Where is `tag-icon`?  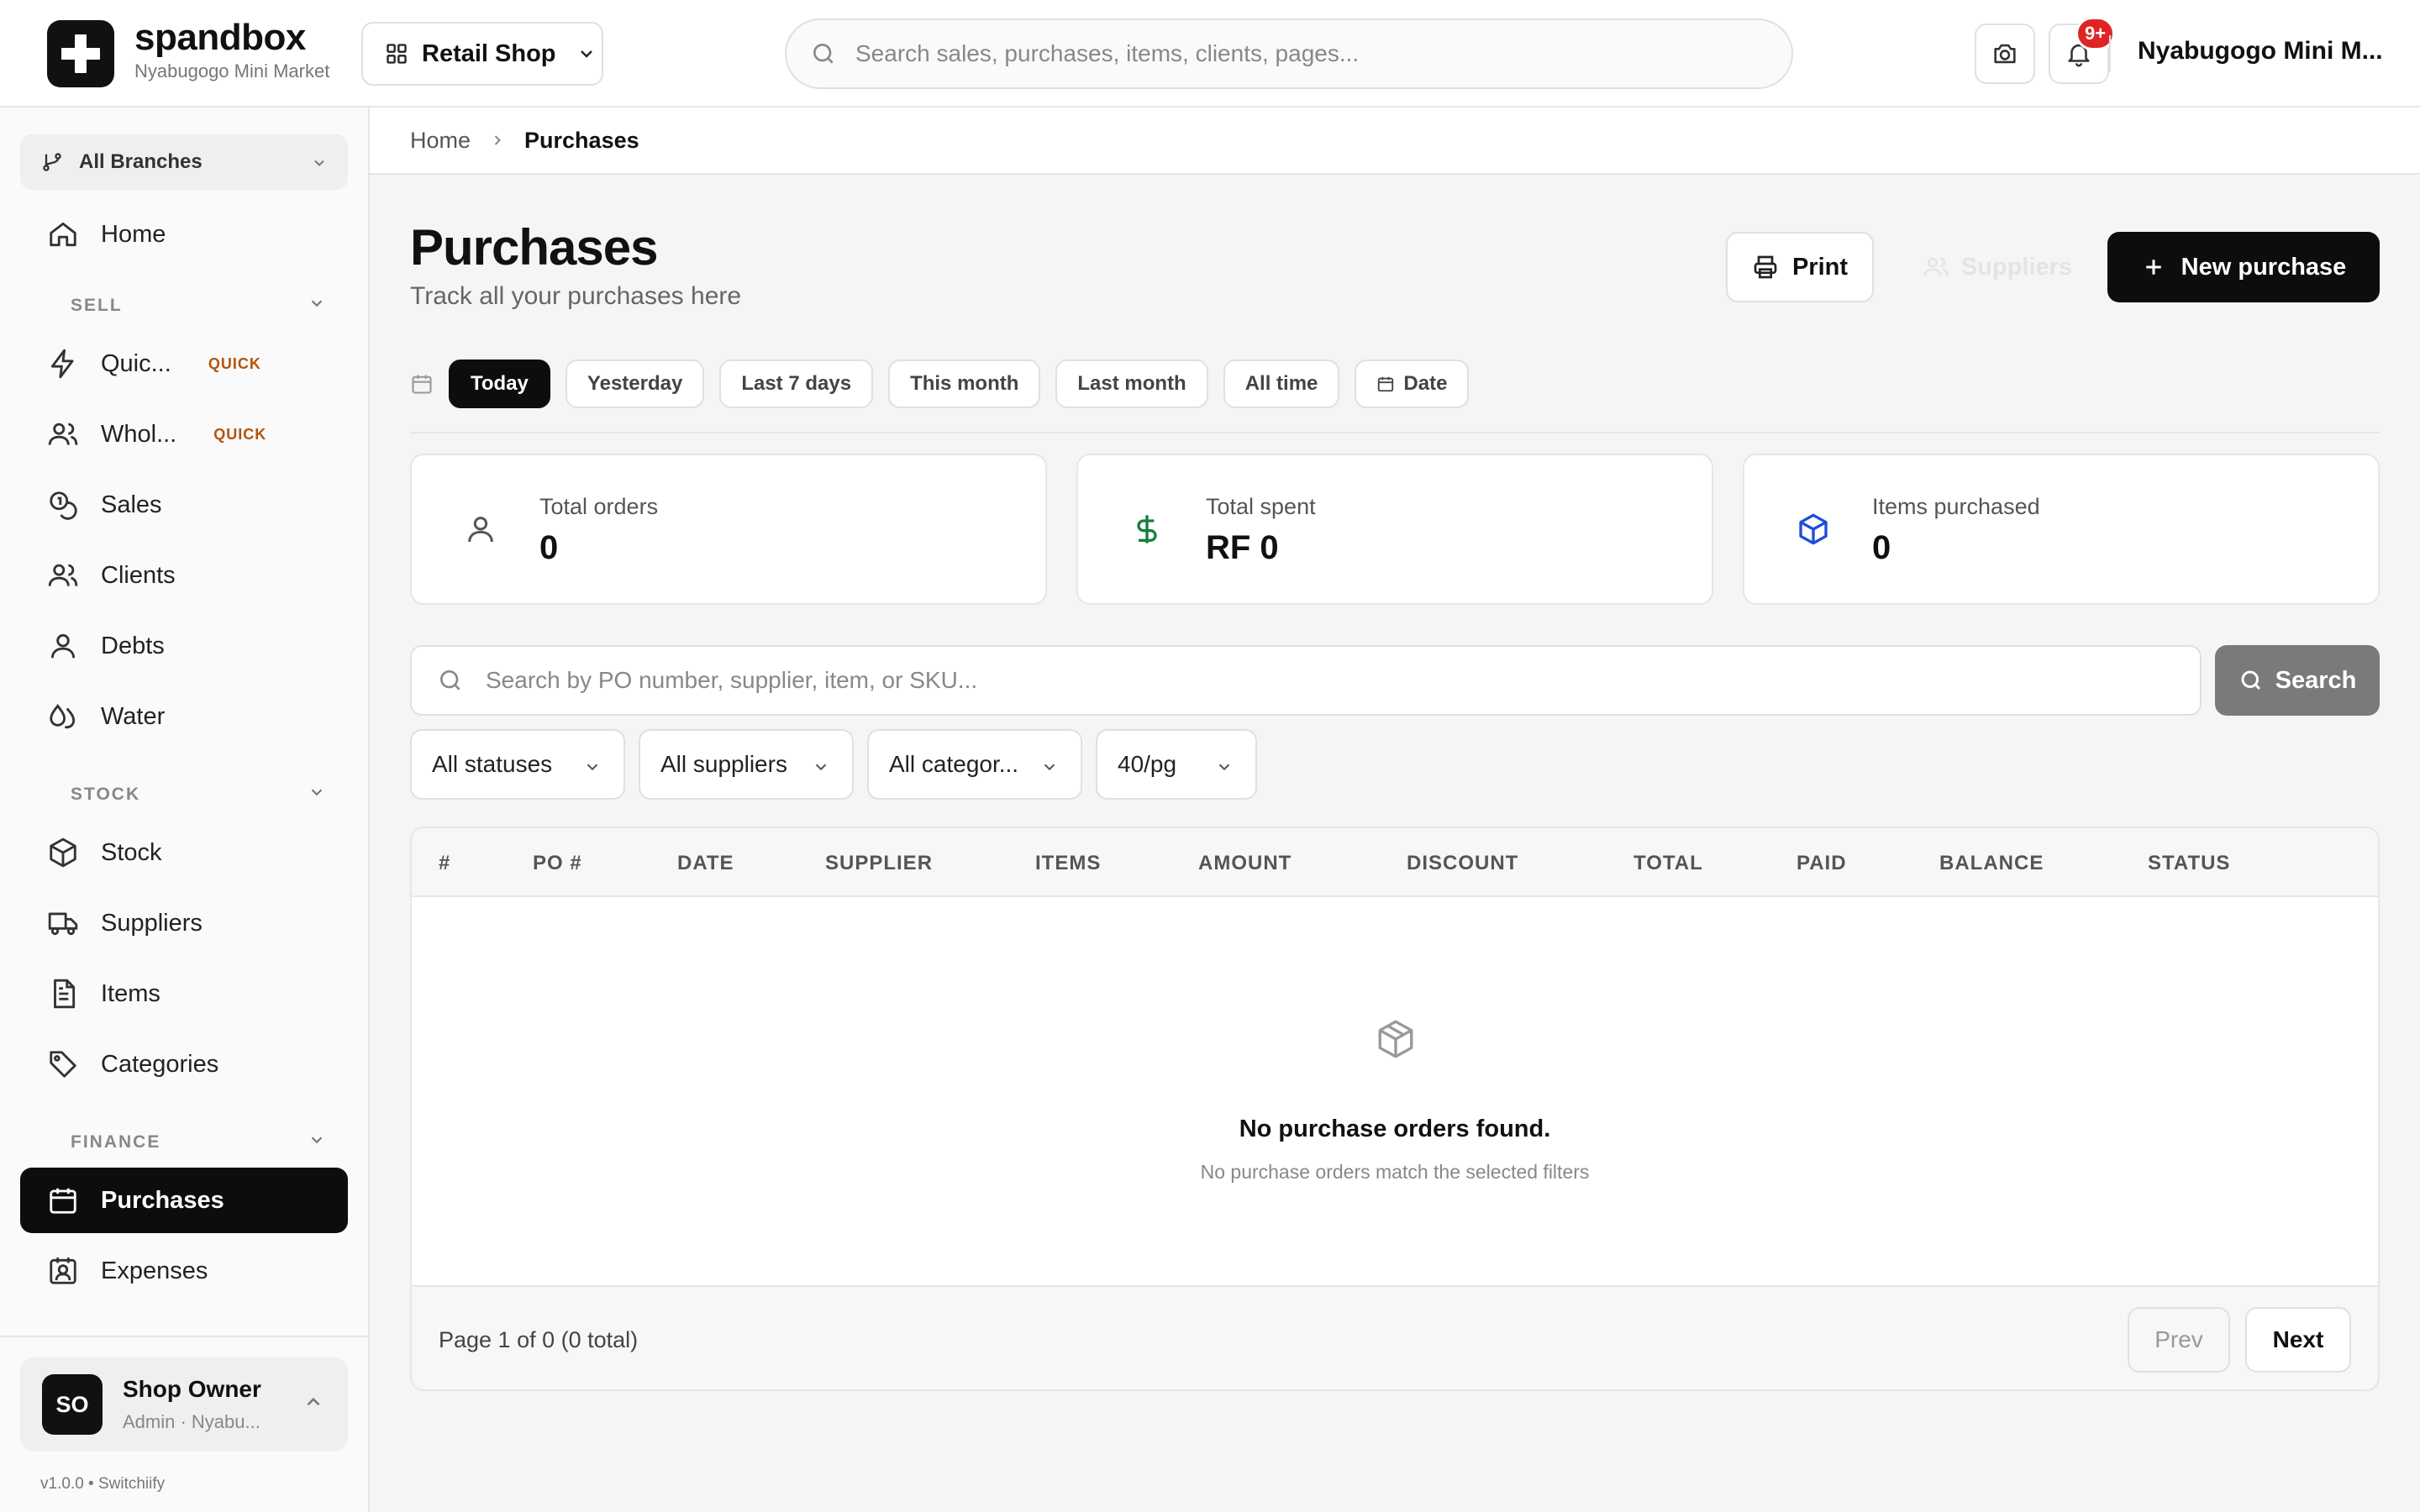
tag-icon is located at coordinates (63, 1064).